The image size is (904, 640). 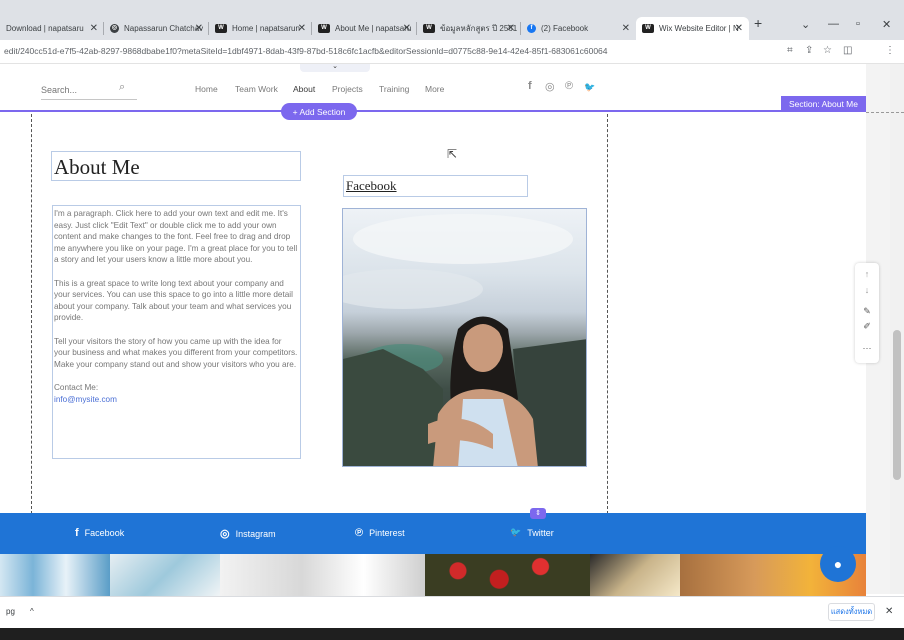 I want to click on tab-download: Download | napatsaru ✕, so click(x=52, y=28).